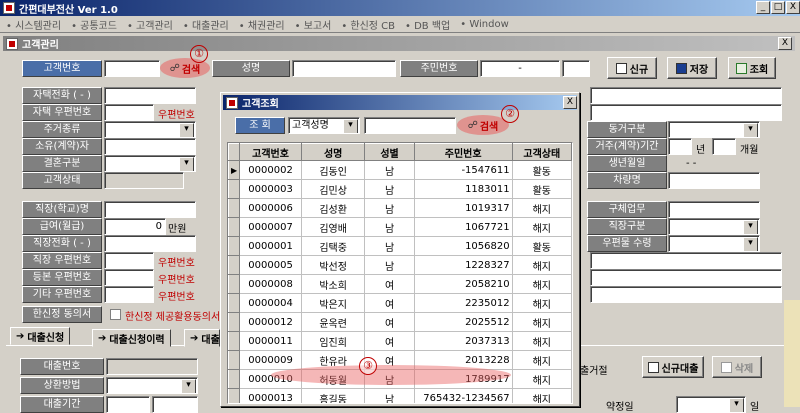 The width and height of the screenshot is (800, 413). I want to click on table-row: 0000003 김민상 남 1183011 활동, so click(400, 189).